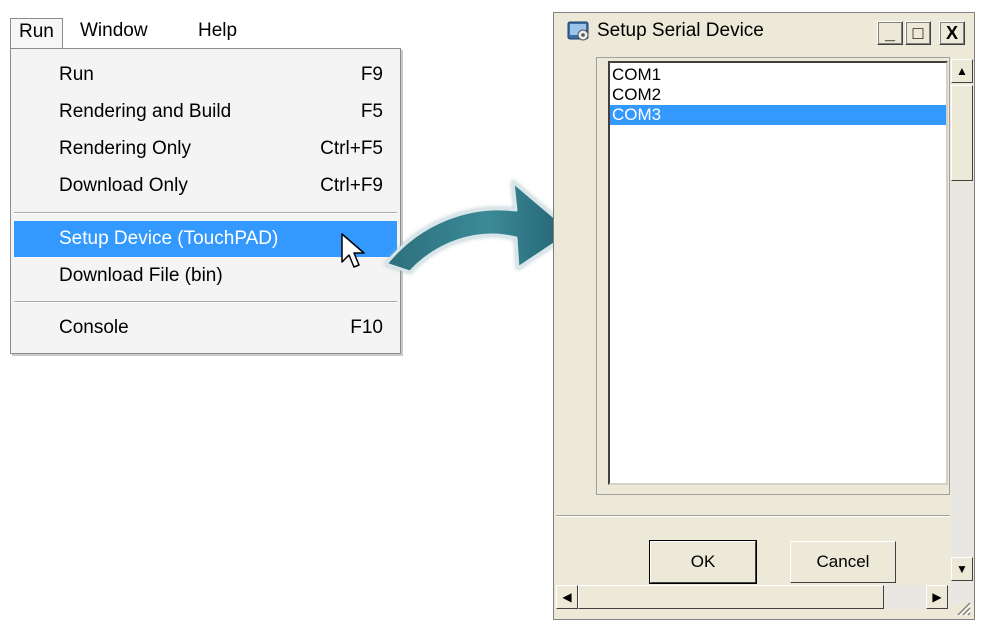  I want to click on curved-arrow-icon, so click(479, 227).